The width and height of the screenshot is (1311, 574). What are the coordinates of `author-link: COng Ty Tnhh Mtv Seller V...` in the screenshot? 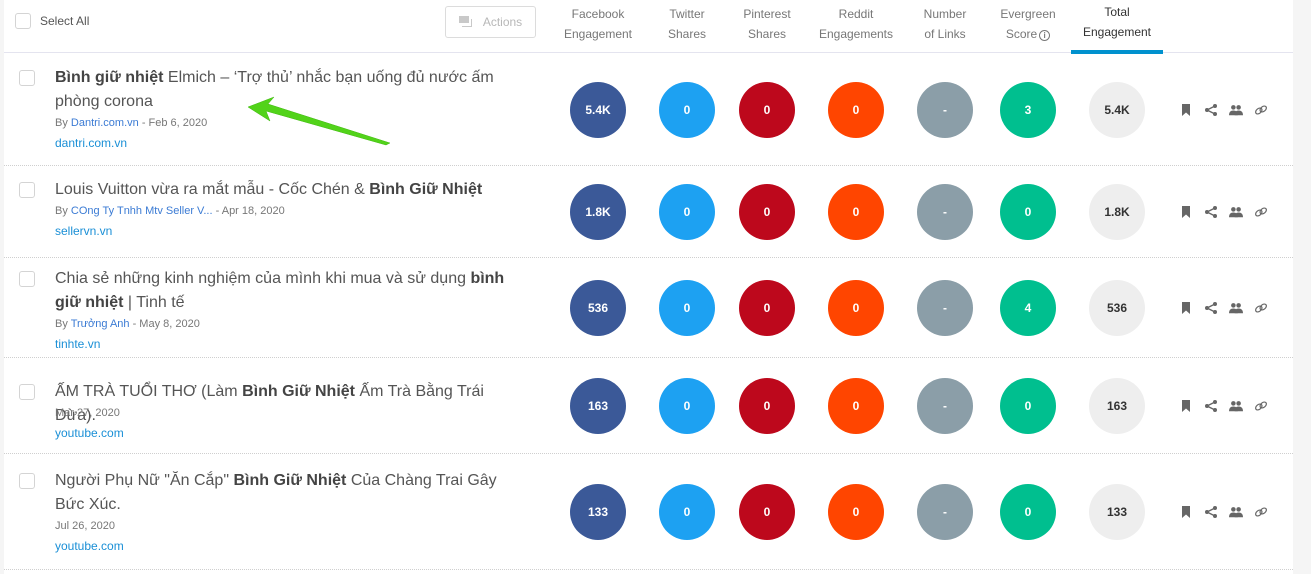 It's located at (142, 211).